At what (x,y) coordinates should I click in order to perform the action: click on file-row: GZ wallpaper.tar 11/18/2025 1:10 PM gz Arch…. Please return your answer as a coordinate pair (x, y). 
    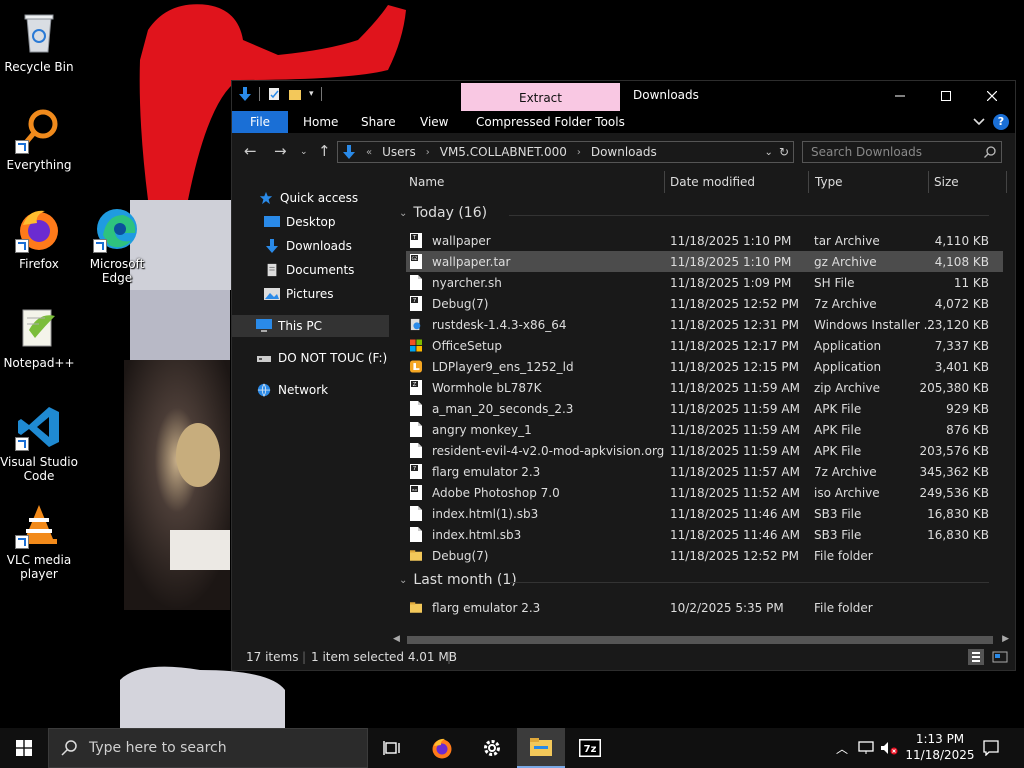
    Looking at the image, I should click on (704, 261).